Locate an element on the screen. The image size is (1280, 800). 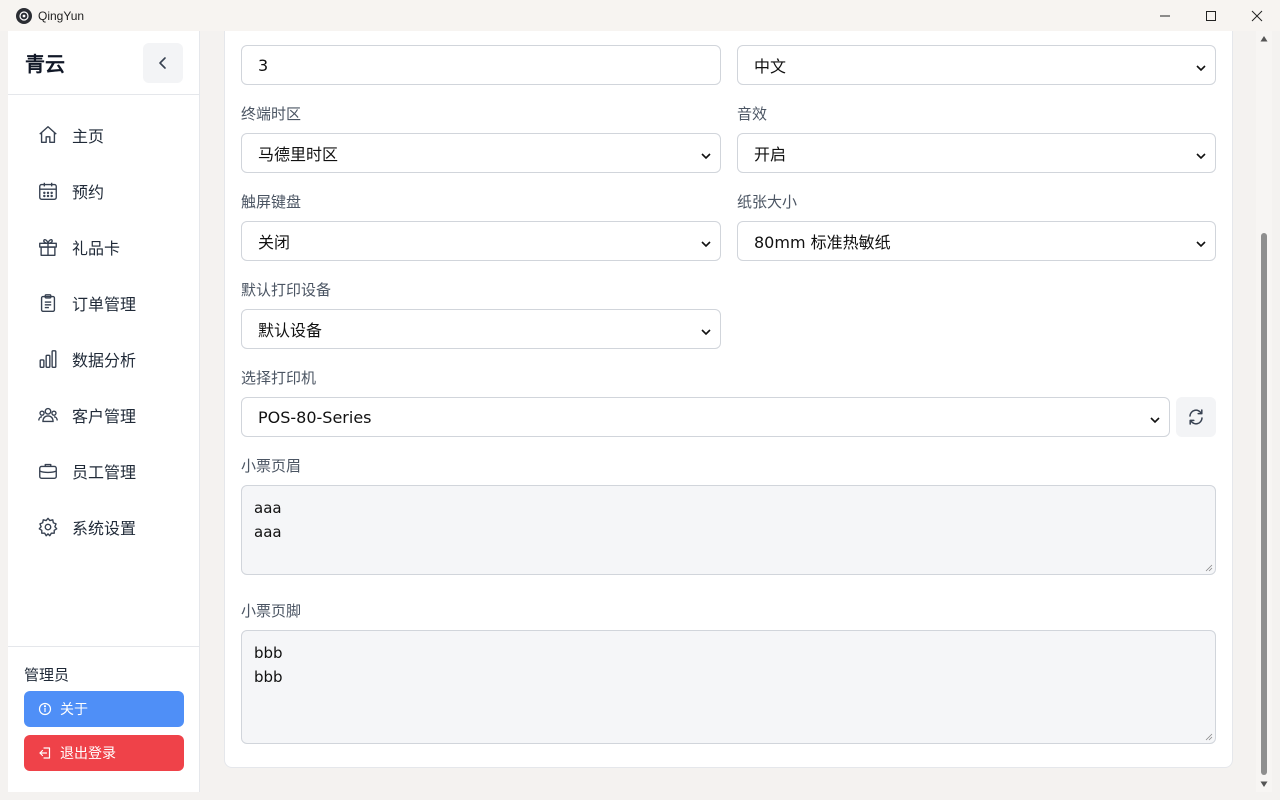
vertical-scrollbar is located at coordinates (1264, 411).